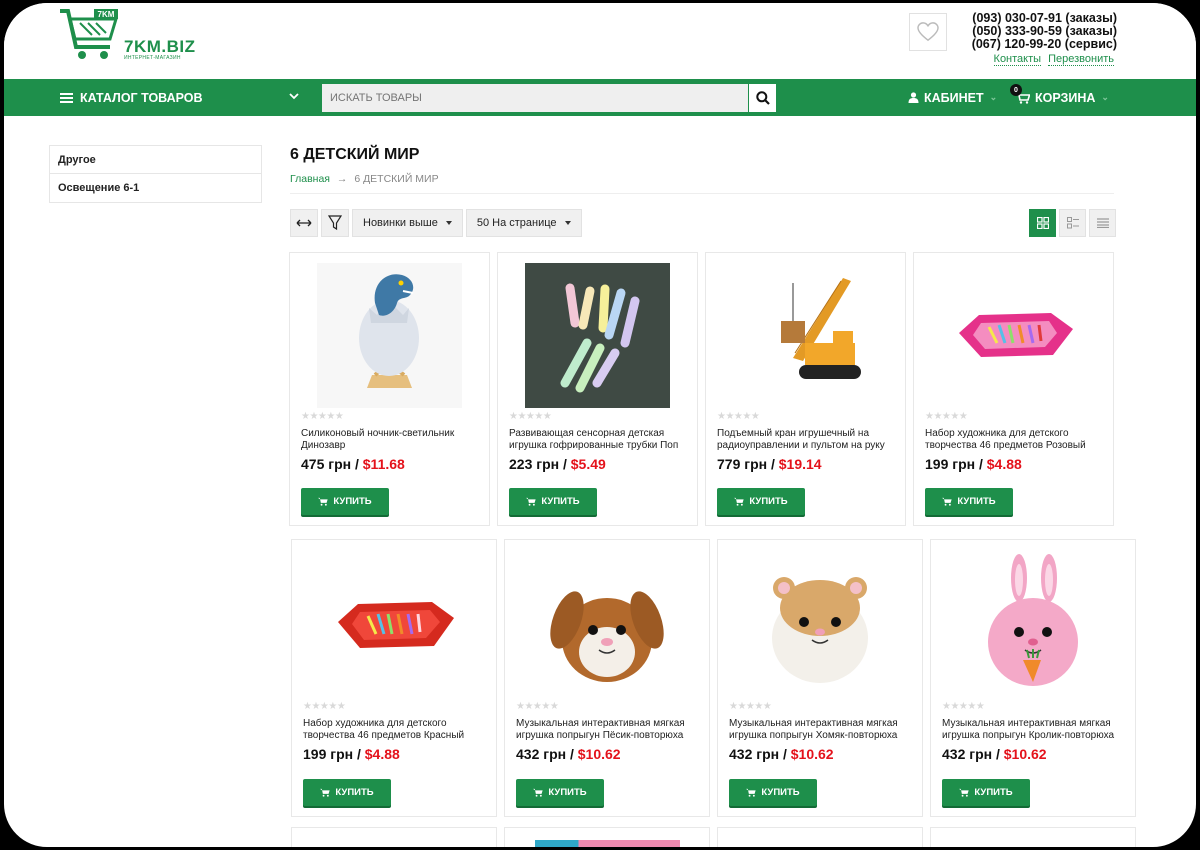 This screenshot has width=1200, height=850. I want to click on breadcrumb: Главная → 6 ДЕТСКИЙ МИР, so click(364, 179).